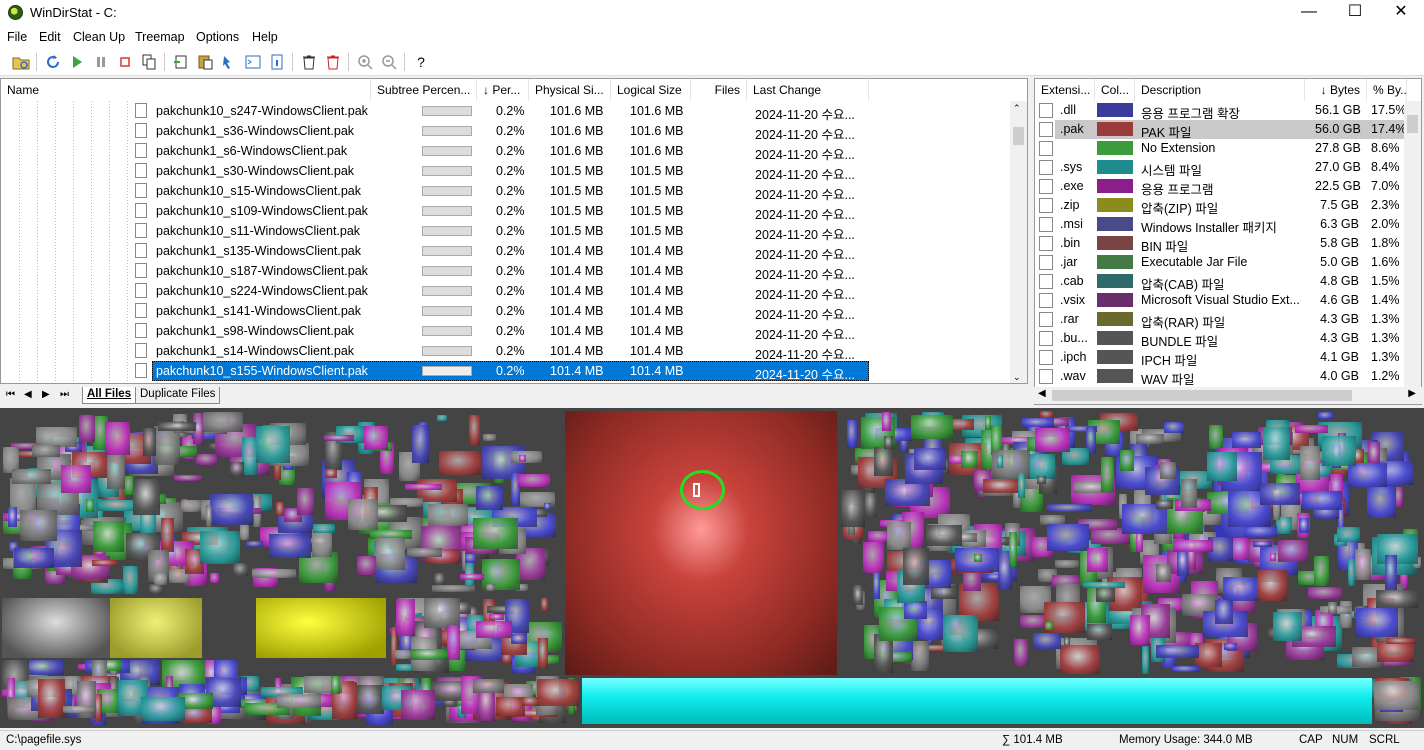  I want to click on menu-options: Options, so click(217, 37).